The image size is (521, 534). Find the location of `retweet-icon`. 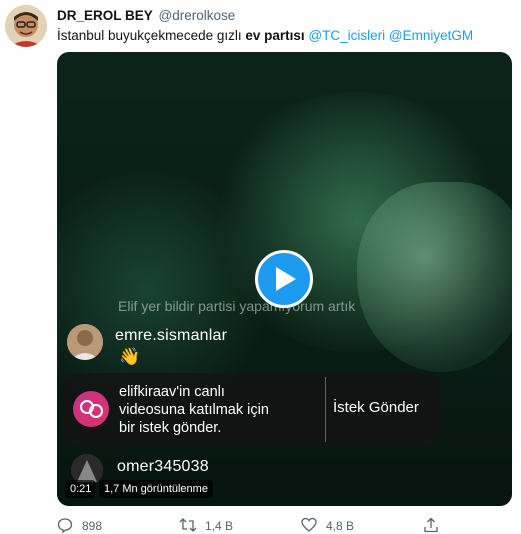

retweet-icon is located at coordinates (188, 525).